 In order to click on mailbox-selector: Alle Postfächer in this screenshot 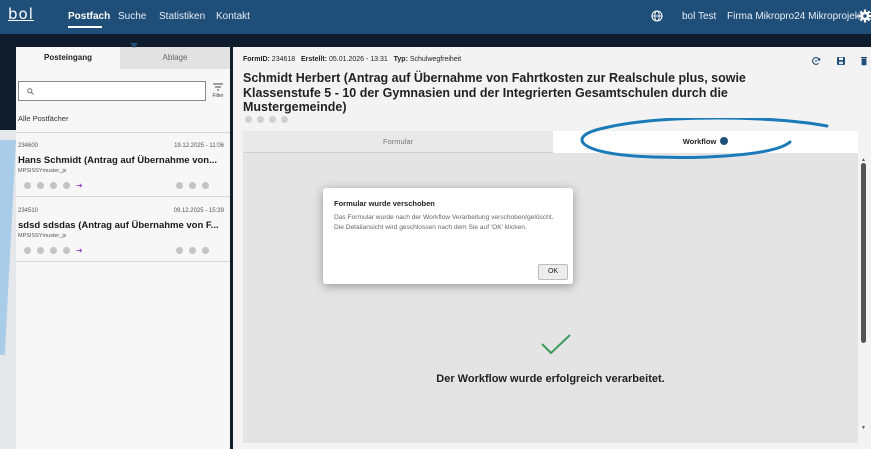, I will do `click(43, 118)`.